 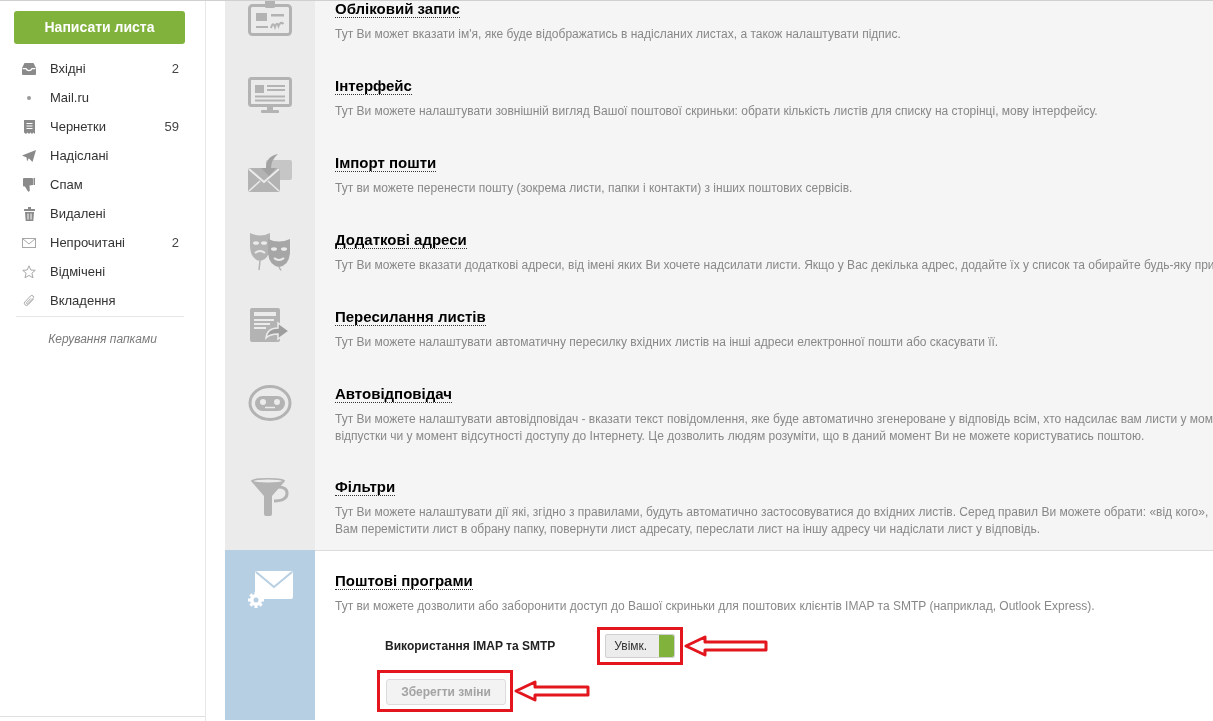 I want to click on section-description: Тут Ви может вказати ім'я, яке буде відображатись в надісланих листах, а також налаштувати підпис., so click(x=618, y=34).